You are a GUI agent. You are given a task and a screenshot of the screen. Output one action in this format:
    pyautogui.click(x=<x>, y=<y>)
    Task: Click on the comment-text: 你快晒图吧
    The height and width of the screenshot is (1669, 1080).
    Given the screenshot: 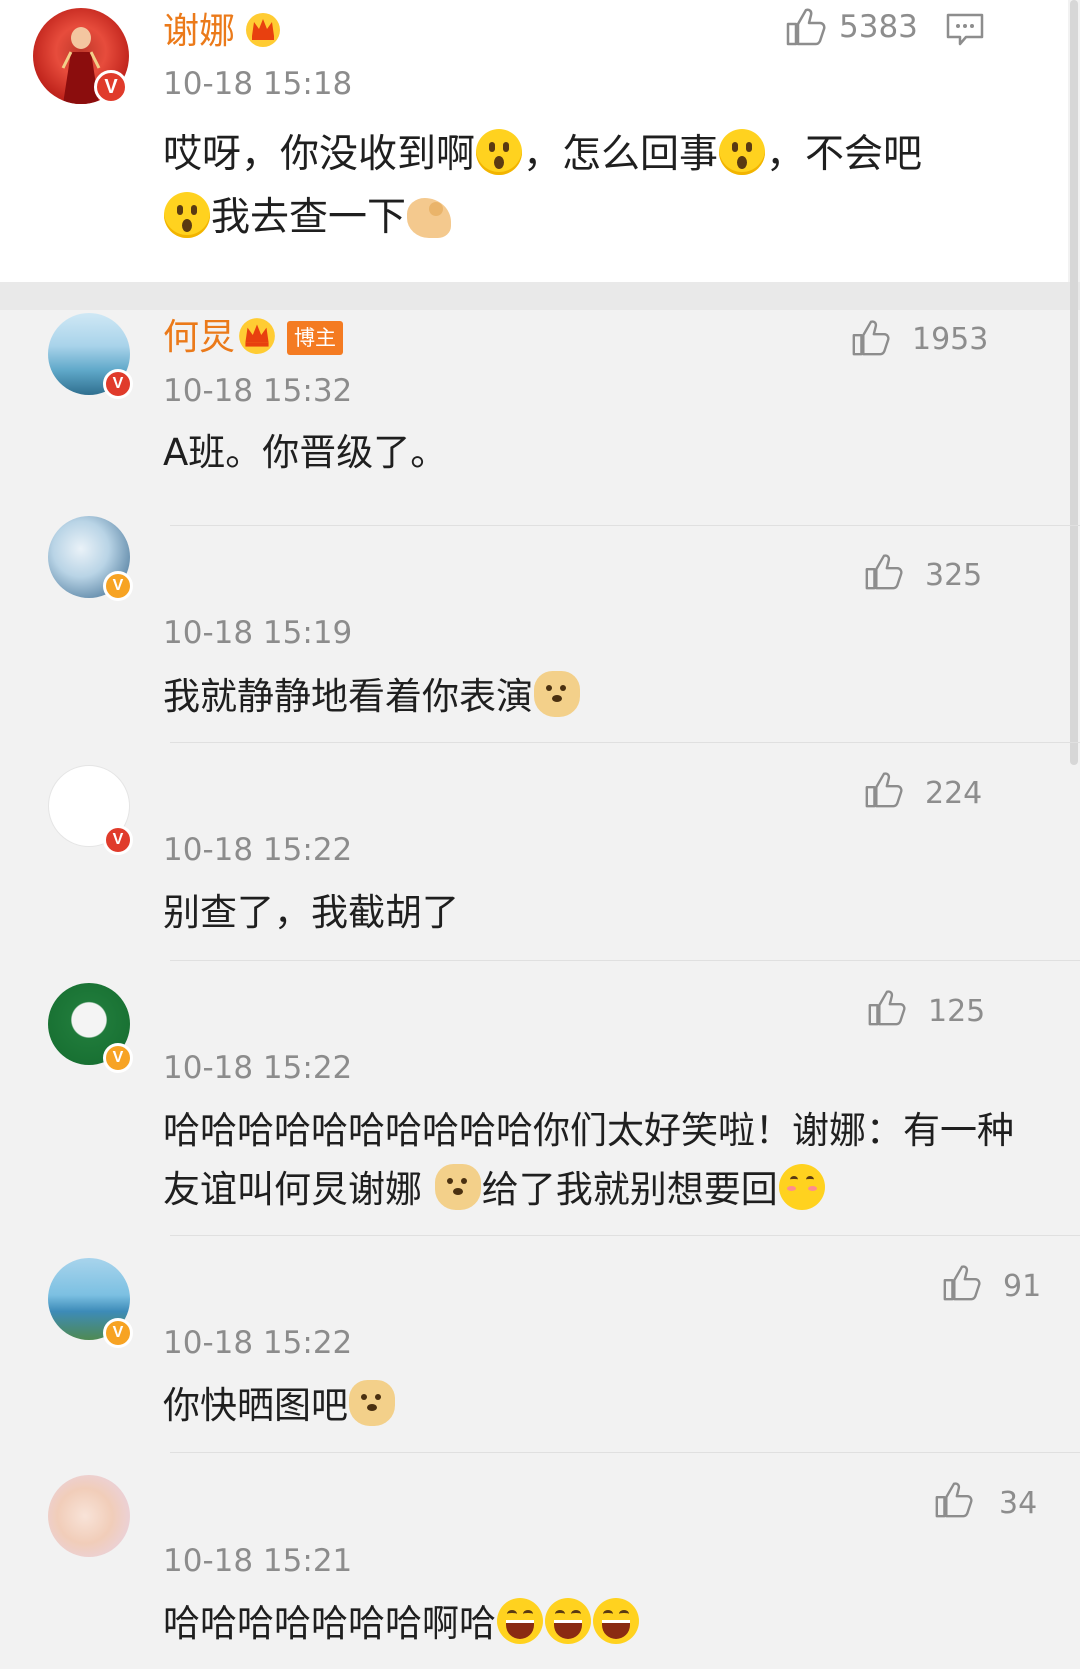 What is the action you would take?
    pyautogui.click(x=279, y=1405)
    